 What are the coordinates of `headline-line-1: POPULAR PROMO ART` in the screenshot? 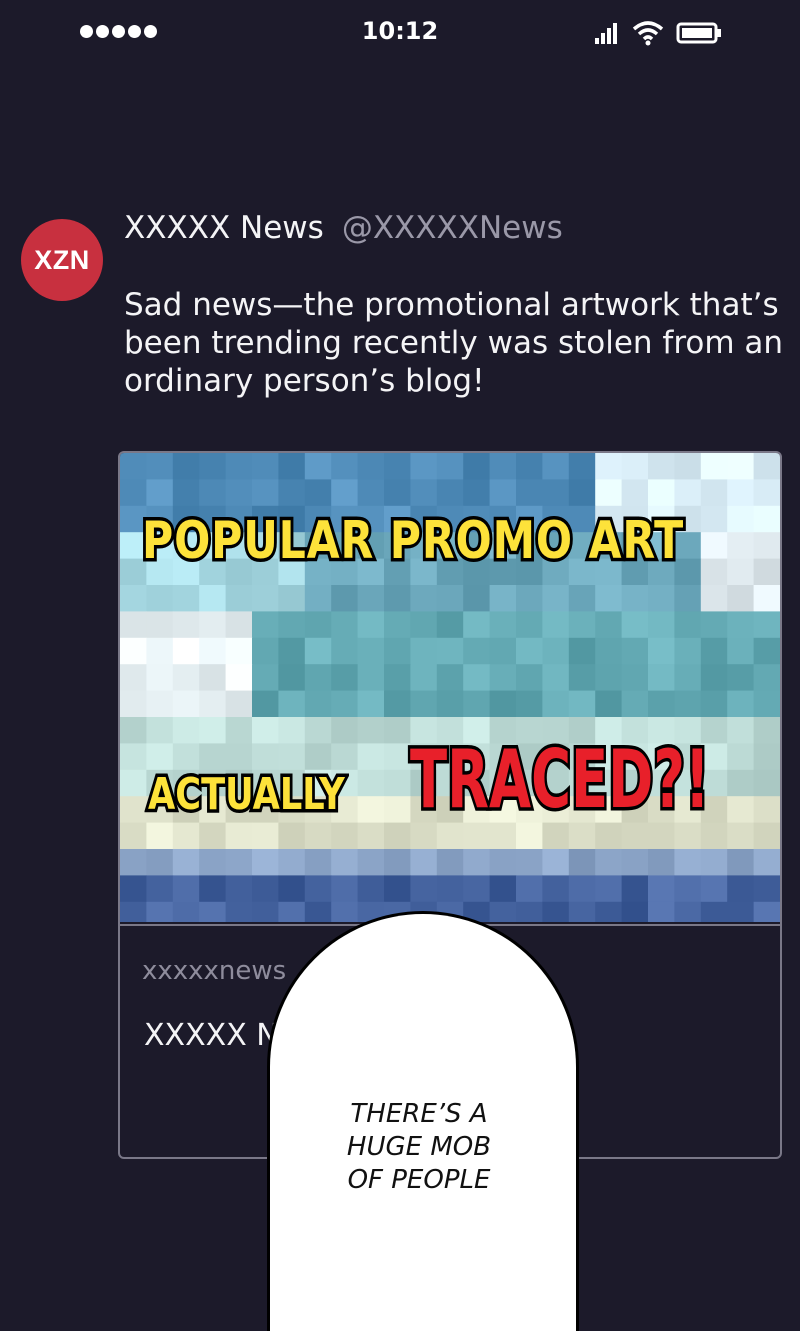 It's located at (412, 541).